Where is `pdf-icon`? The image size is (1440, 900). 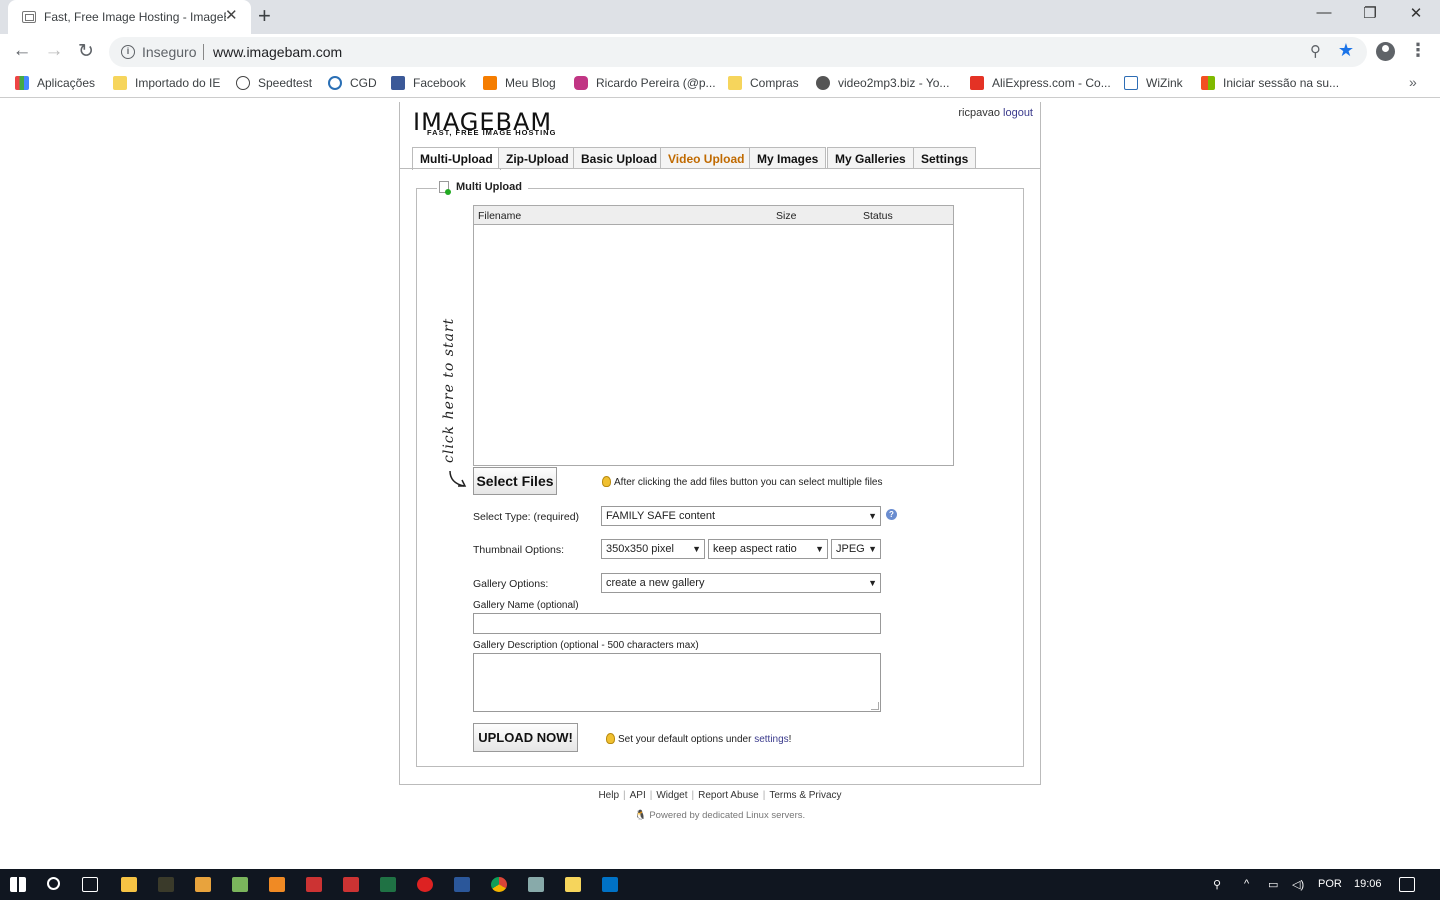 pdf-icon is located at coordinates (351, 884).